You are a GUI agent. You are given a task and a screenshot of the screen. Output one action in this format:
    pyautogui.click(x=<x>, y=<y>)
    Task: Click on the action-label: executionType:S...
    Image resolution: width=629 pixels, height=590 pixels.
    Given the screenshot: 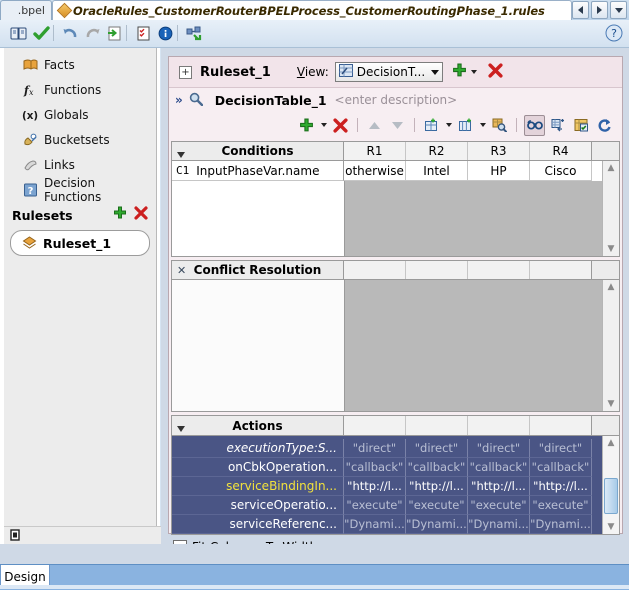 What is the action you would take?
    pyautogui.click(x=258, y=448)
    